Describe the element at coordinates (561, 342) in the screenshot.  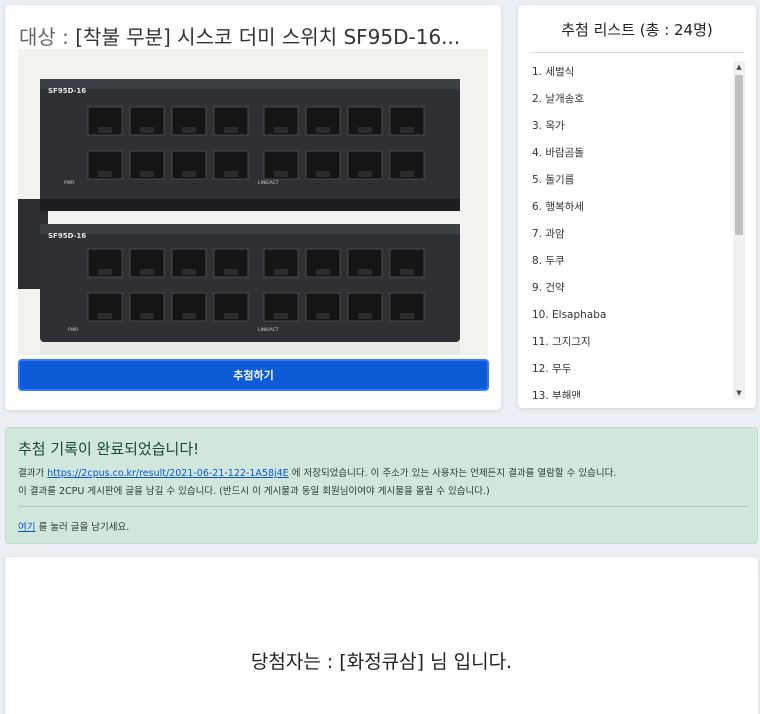
I see `list-item: 11. 그지그지` at that location.